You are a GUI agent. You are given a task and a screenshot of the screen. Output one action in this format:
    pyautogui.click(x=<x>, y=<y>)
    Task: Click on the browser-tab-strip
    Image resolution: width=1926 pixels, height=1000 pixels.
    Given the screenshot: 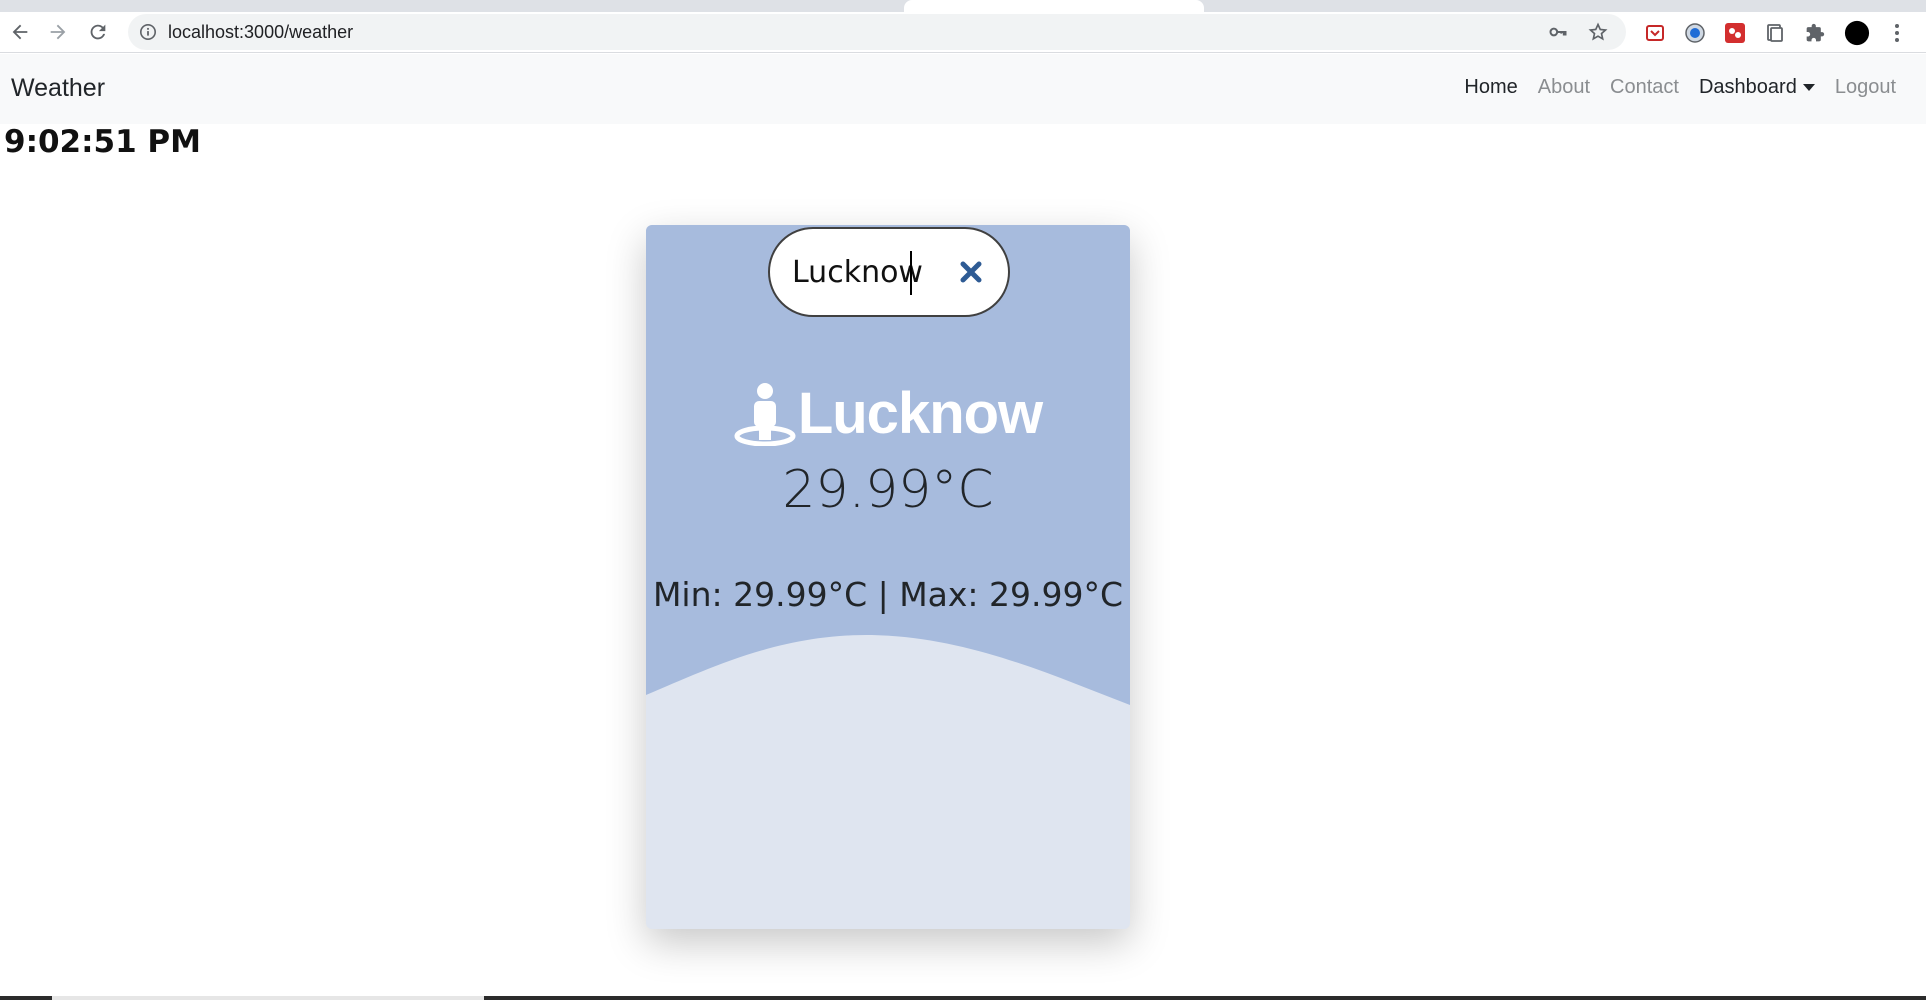 What is the action you would take?
    pyautogui.click(x=963, y=6)
    